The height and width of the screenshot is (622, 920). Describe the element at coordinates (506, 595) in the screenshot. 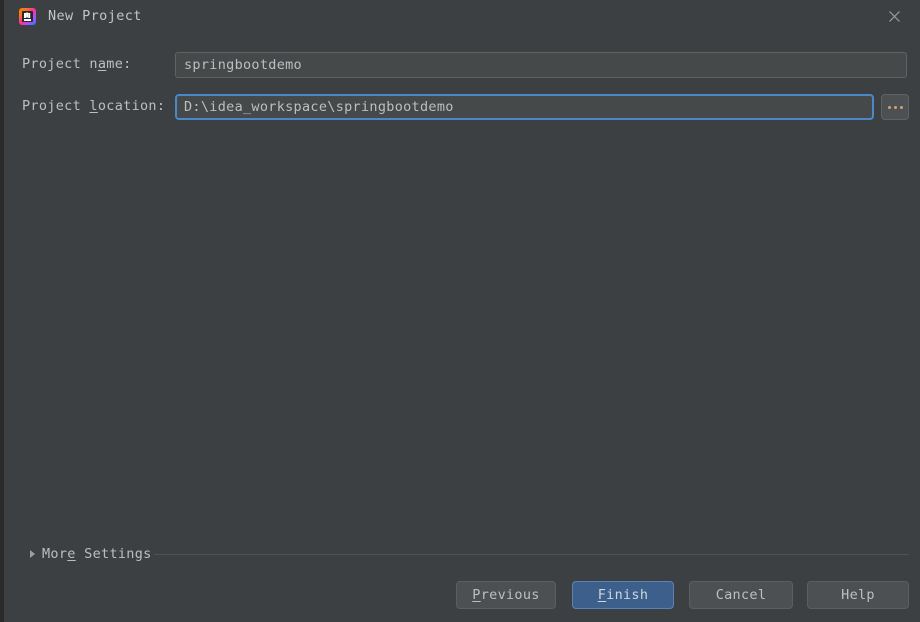

I see `previous-button: Previous` at that location.